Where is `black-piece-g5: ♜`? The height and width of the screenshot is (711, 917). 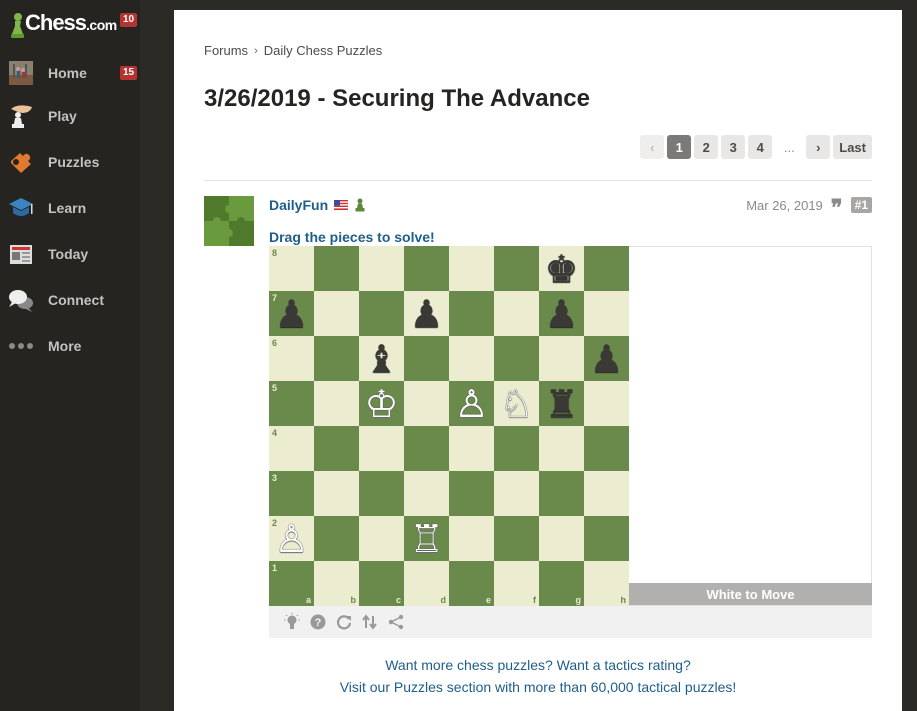 black-piece-g5: ♜ is located at coordinates (561, 404).